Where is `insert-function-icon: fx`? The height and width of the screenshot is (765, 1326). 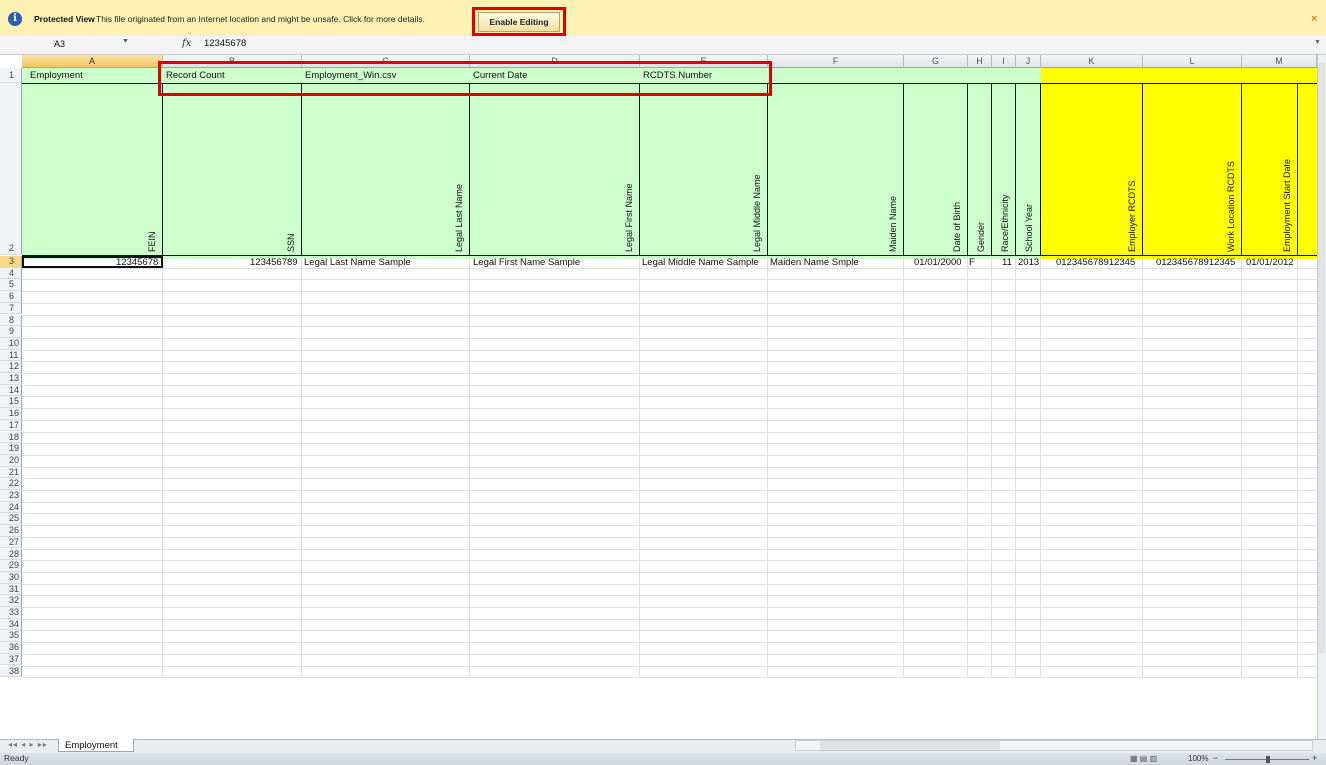
insert-function-icon: fx is located at coordinates (186, 43).